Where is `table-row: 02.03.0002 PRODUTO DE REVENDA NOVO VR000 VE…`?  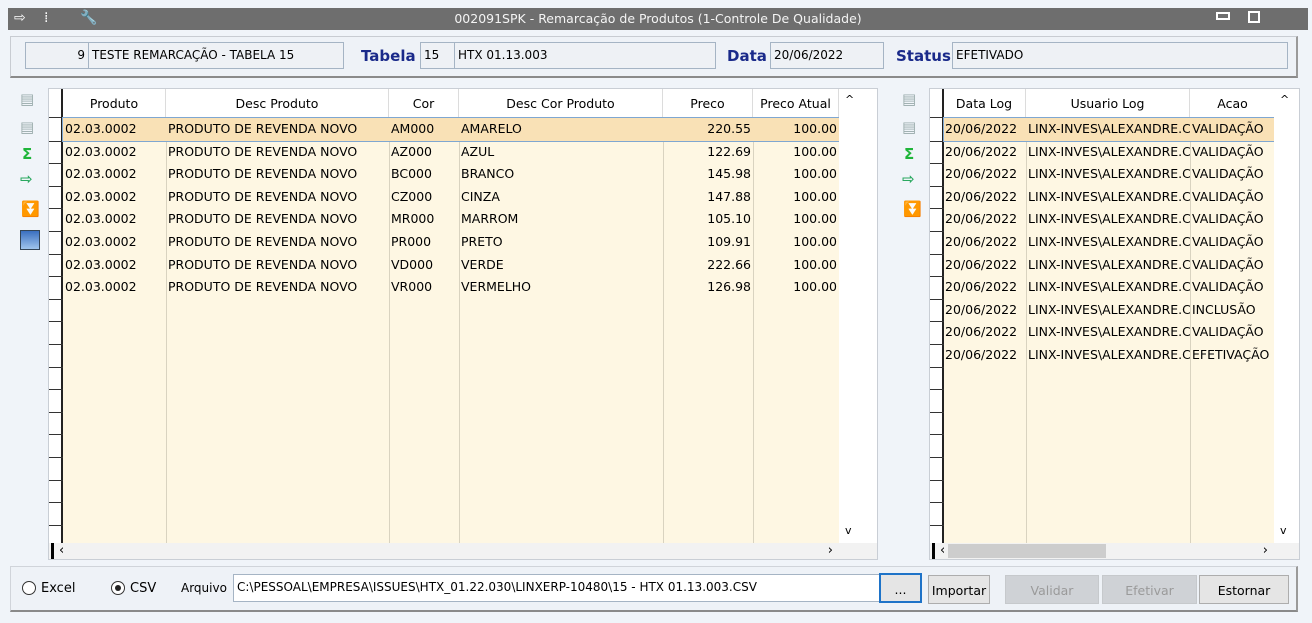
table-row: 02.03.0002 PRODUTO DE REVENDA NOVO VR000 VE… is located at coordinates (451, 287).